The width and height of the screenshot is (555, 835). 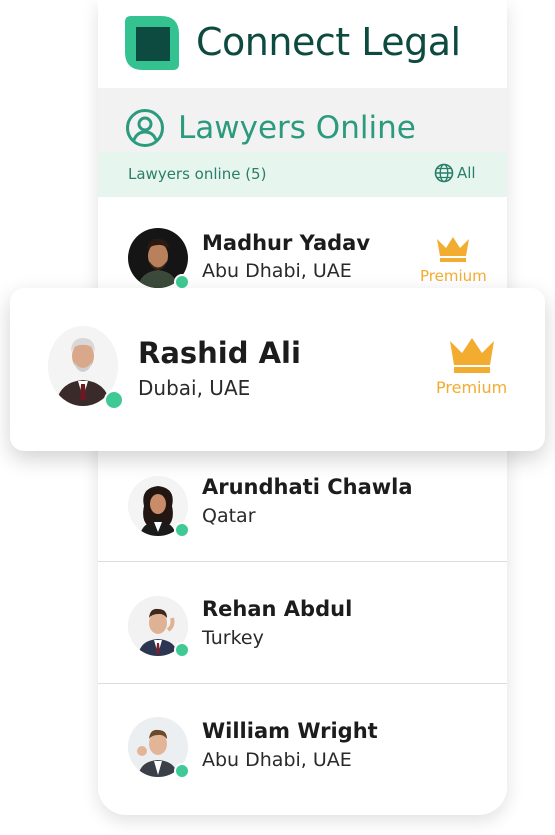 What do you see at coordinates (229, 516) in the screenshot?
I see `lawyer-location: Qatar` at bounding box center [229, 516].